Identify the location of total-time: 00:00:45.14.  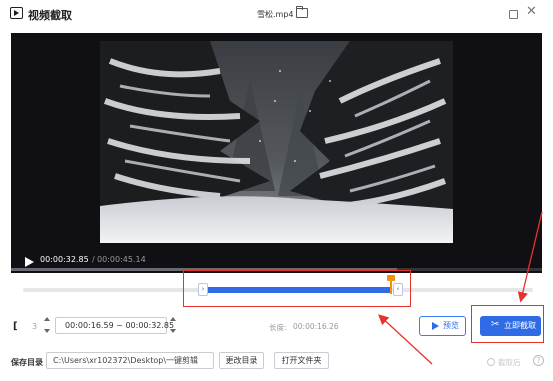
(121, 259).